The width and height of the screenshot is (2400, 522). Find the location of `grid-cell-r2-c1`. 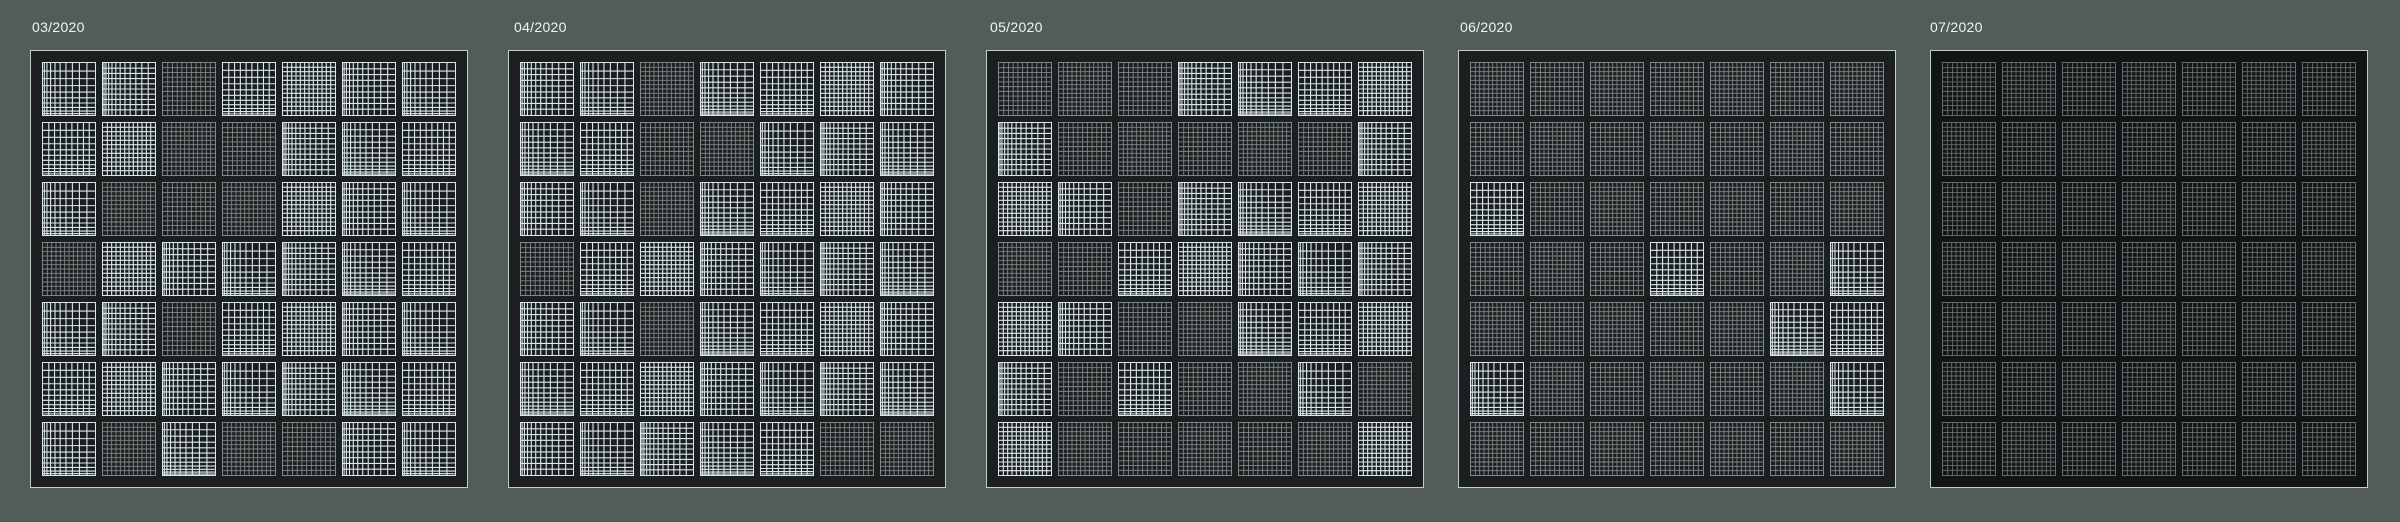

grid-cell-r2-c1 is located at coordinates (1025, 149).